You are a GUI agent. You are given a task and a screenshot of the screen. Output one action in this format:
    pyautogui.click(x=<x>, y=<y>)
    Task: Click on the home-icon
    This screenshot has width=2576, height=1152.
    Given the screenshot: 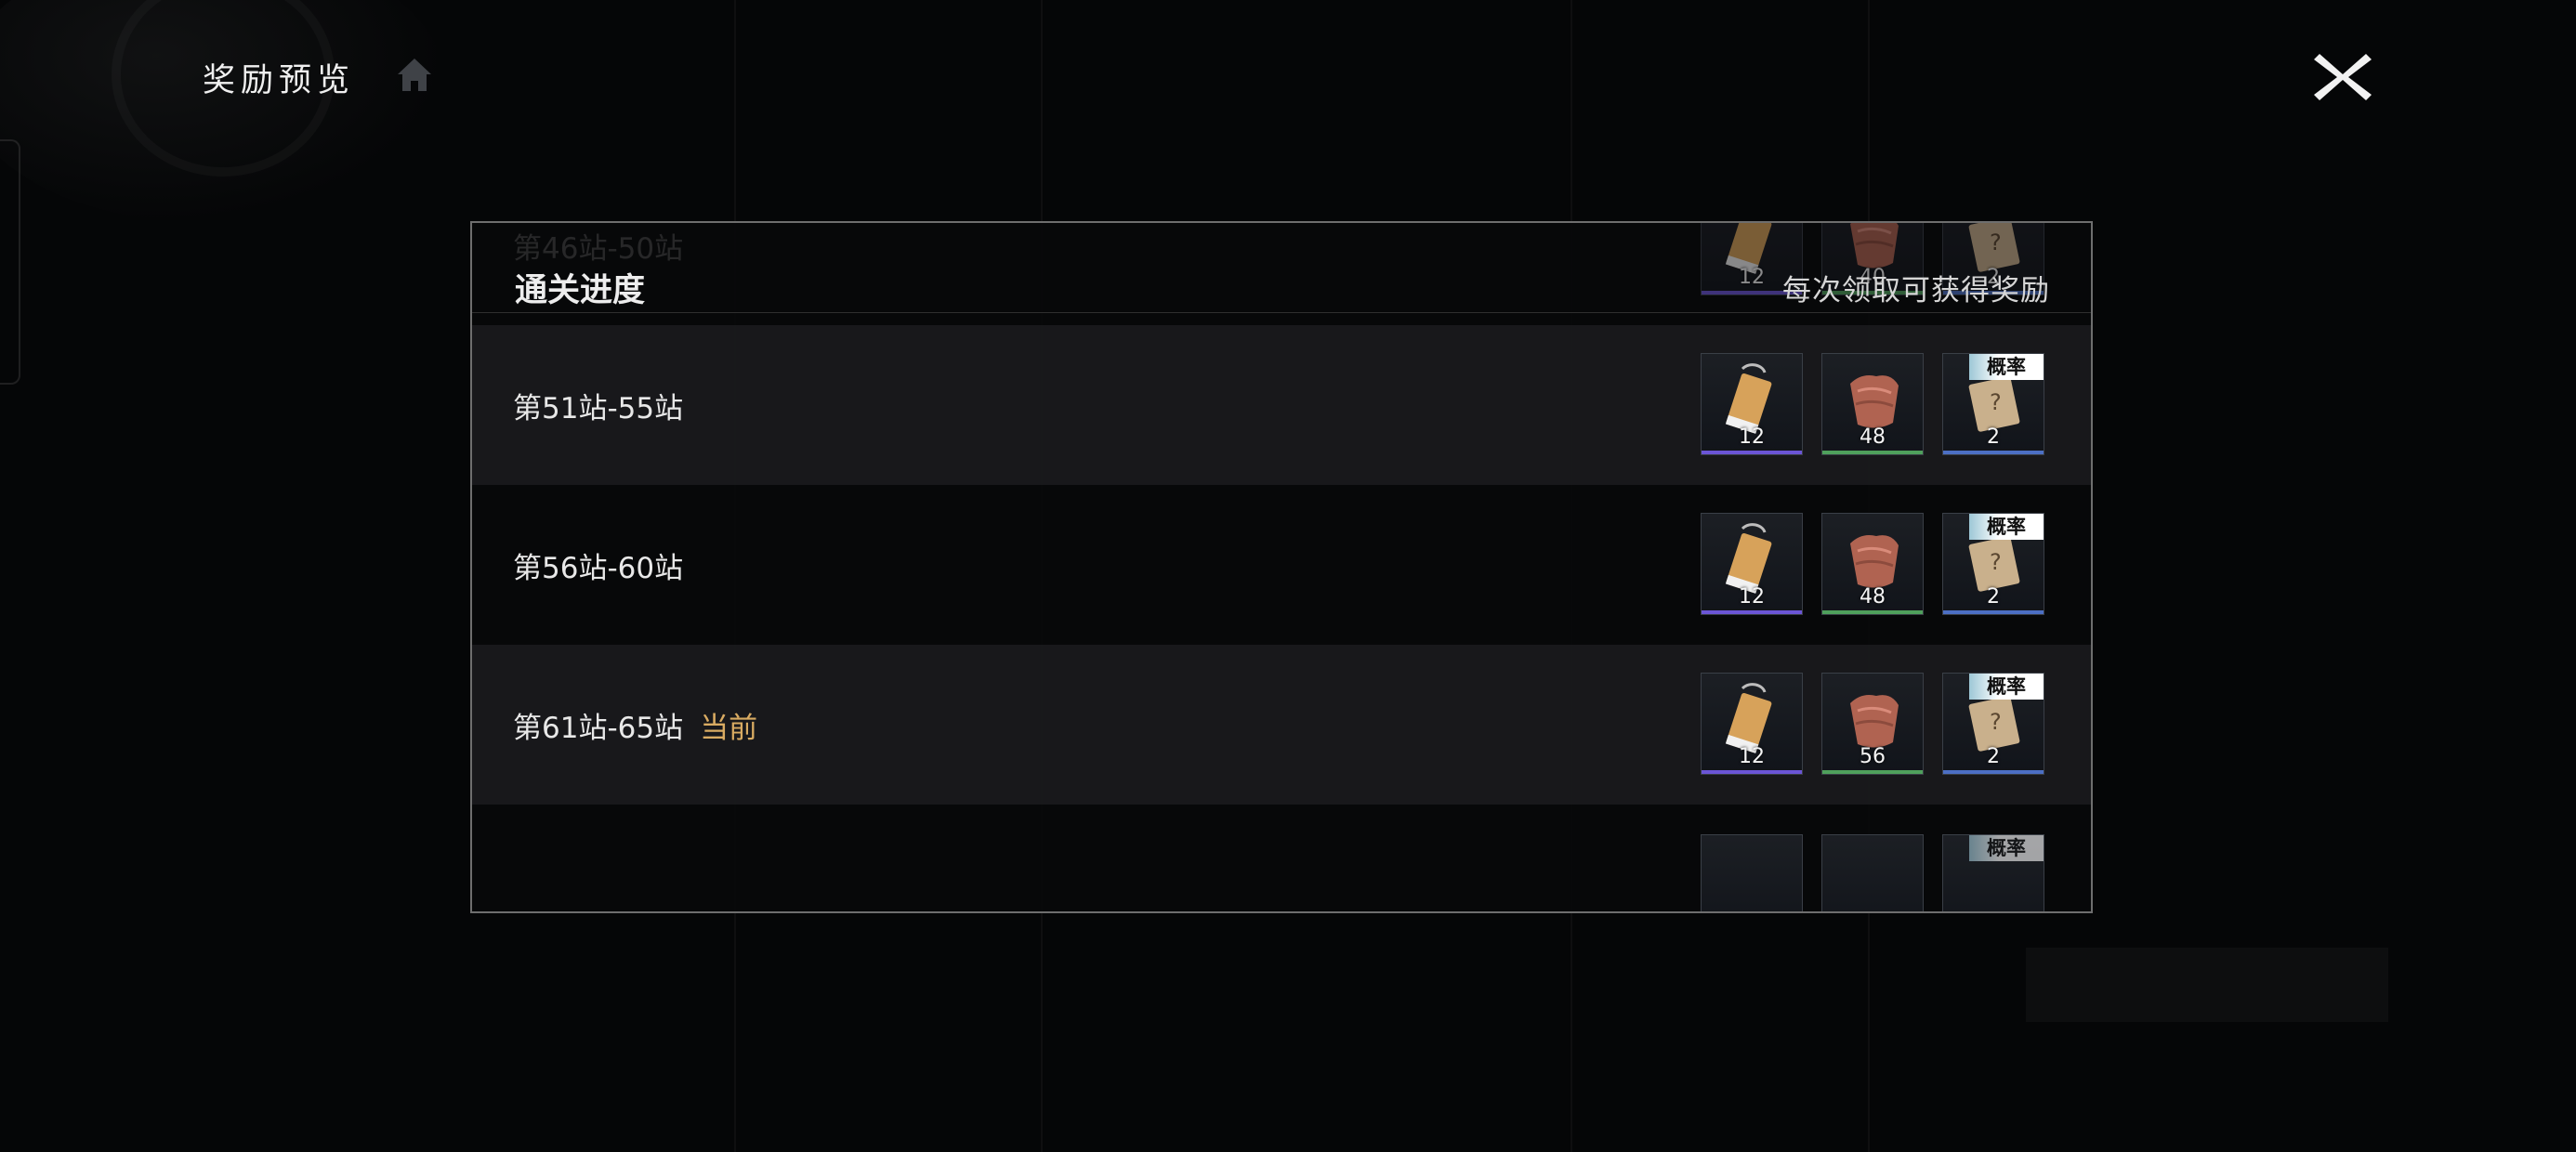 What is the action you would take?
    pyautogui.click(x=414, y=74)
    